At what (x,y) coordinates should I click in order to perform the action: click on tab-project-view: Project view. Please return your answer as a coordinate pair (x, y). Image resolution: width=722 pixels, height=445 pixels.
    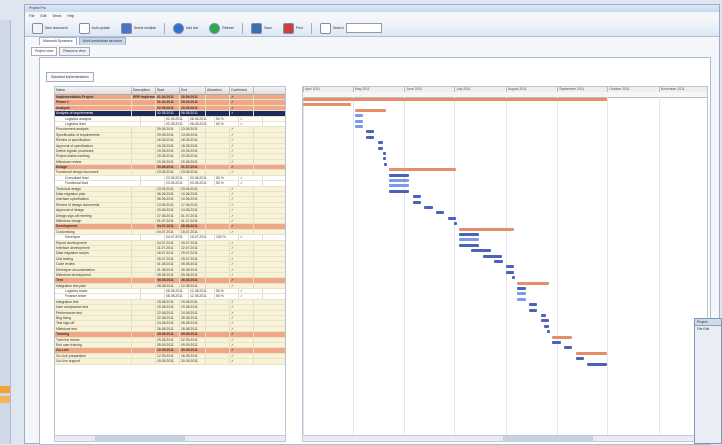
    Looking at the image, I should click on (44, 51).